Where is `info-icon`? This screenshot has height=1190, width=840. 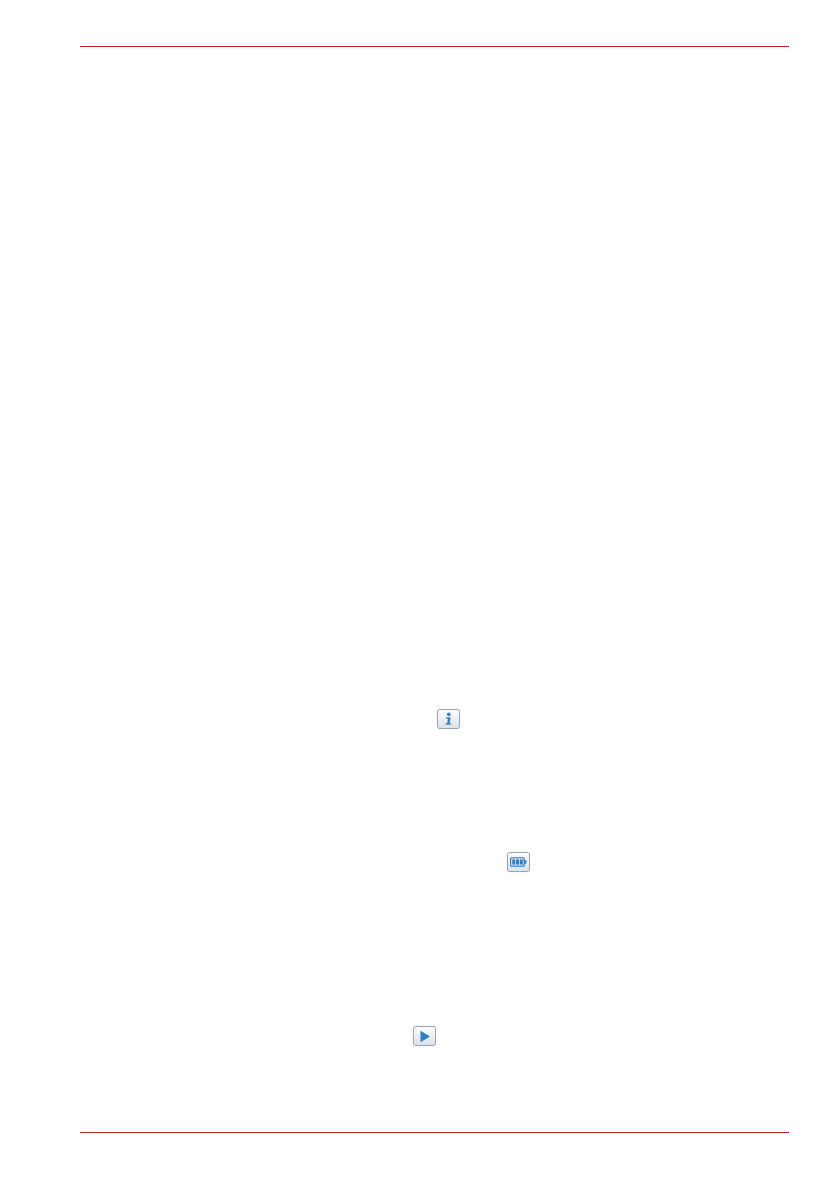
info-icon is located at coordinates (448, 719).